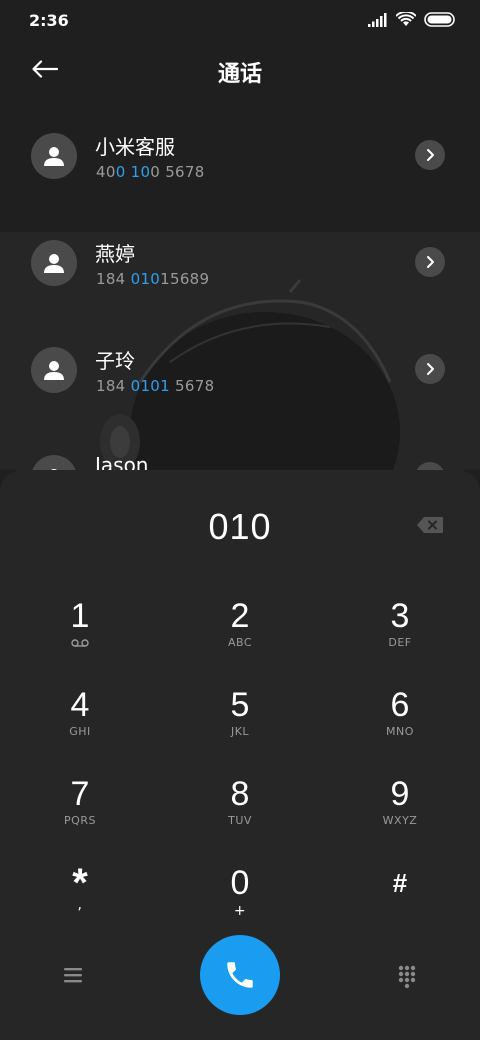 The width and height of the screenshot is (480, 1040). What do you see at coordinates (239, 74) in the screenshot?
I see `page-title: 通话` at bounding box center [239, 74].